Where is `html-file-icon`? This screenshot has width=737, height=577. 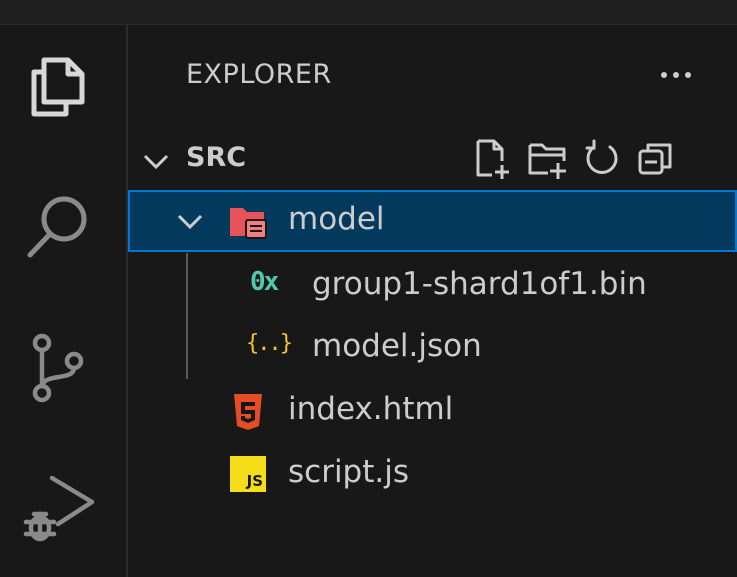
html-file-icon is located at coordinates (248, 412).